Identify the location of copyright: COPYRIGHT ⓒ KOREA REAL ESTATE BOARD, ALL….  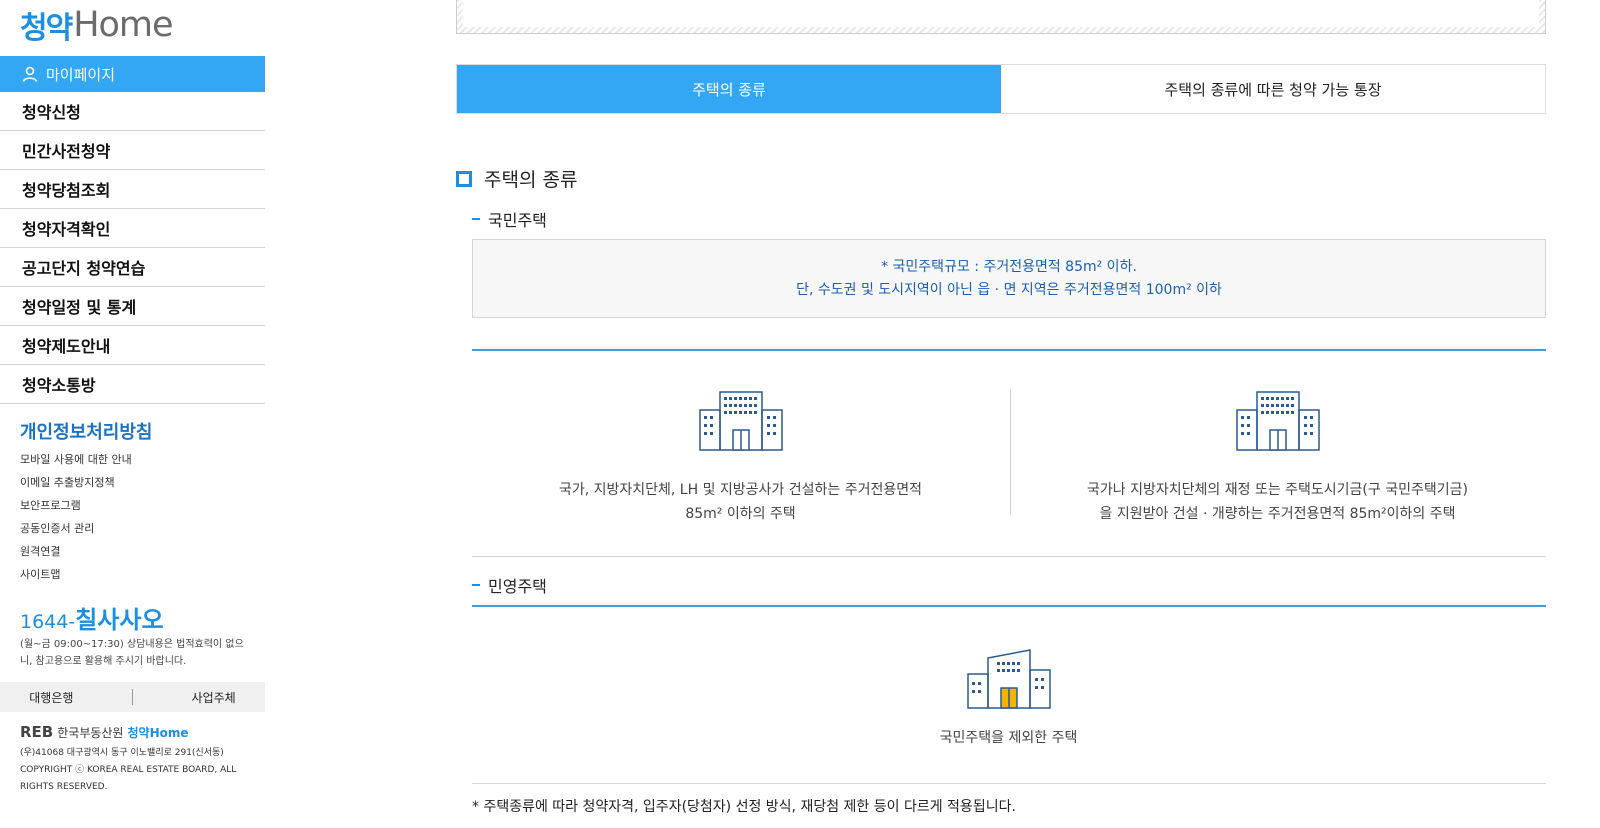
(128, 778).